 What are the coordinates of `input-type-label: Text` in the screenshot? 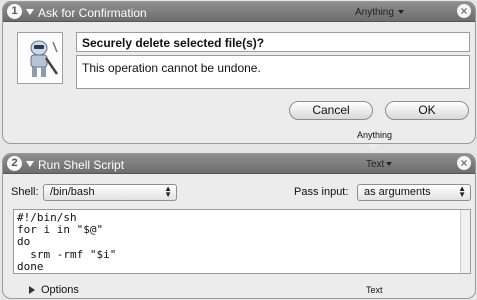 It's located at (375, 164).